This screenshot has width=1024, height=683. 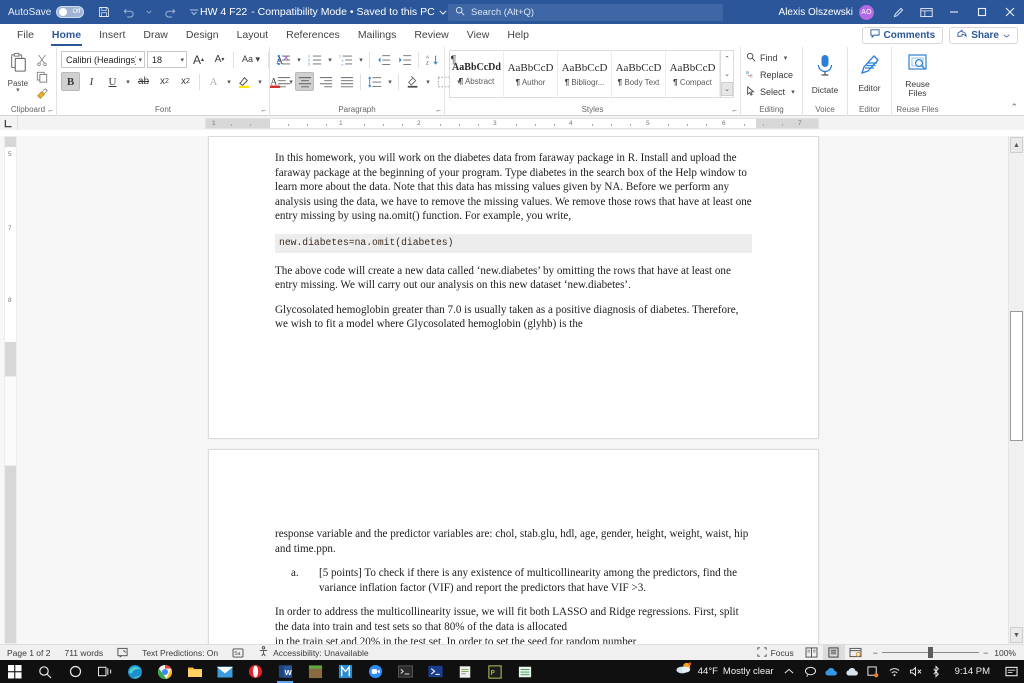 What do you see at coordinates (915, 671) in the screenshot?
I see `volume-muted-icon` at bounding box center [915, 671].